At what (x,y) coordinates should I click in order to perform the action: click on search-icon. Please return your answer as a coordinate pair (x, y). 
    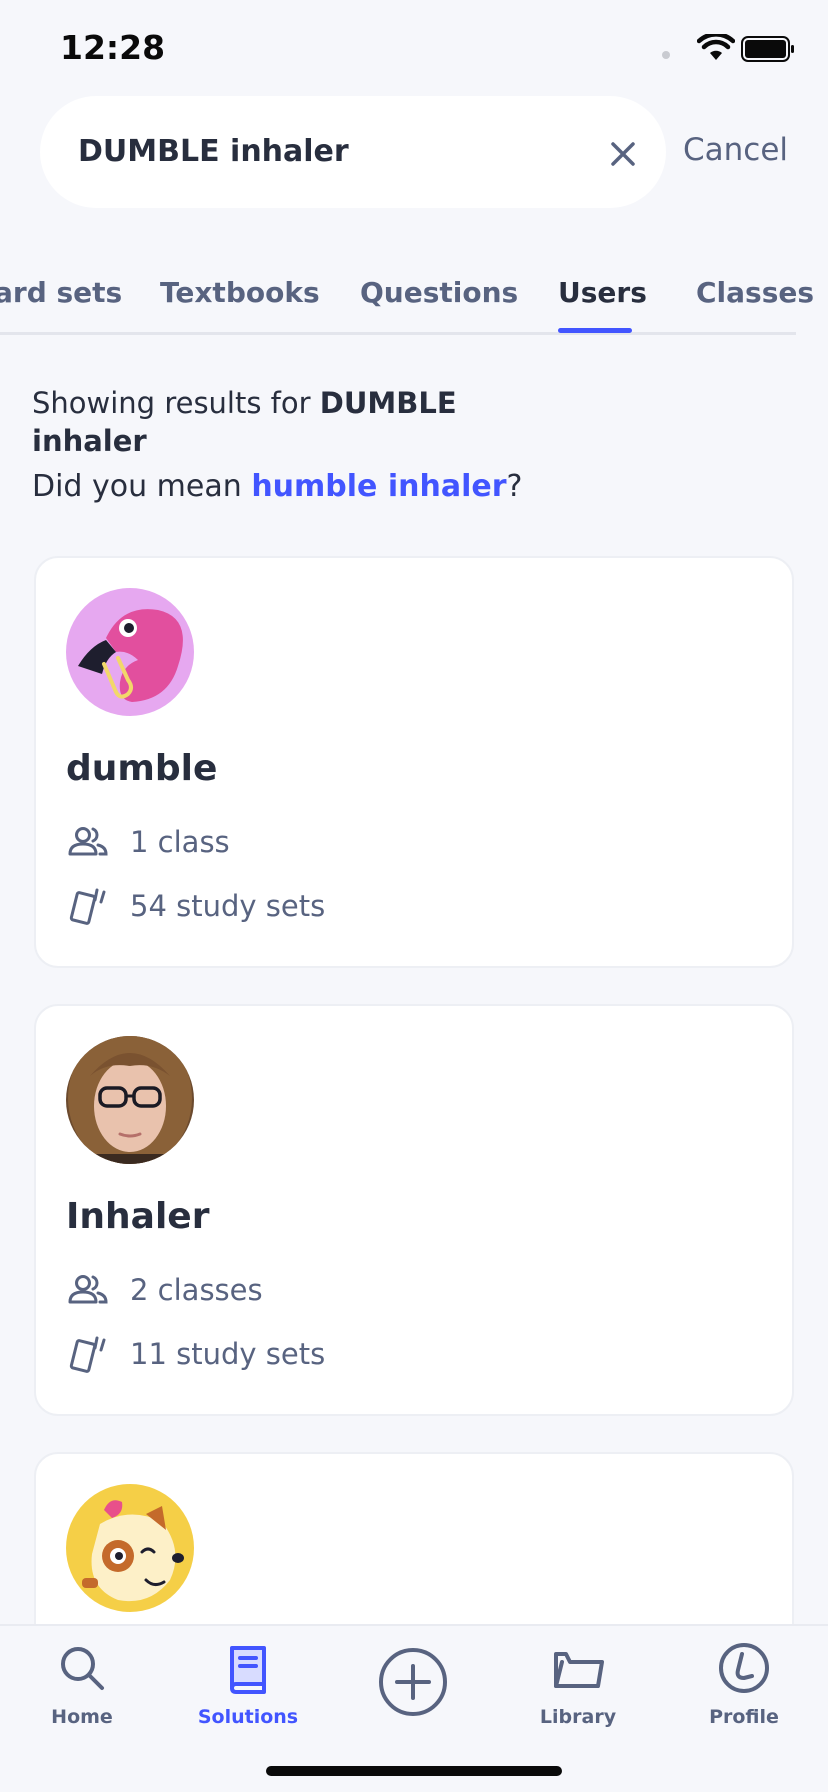
    Looking at the image, I should click on (82, 1668).